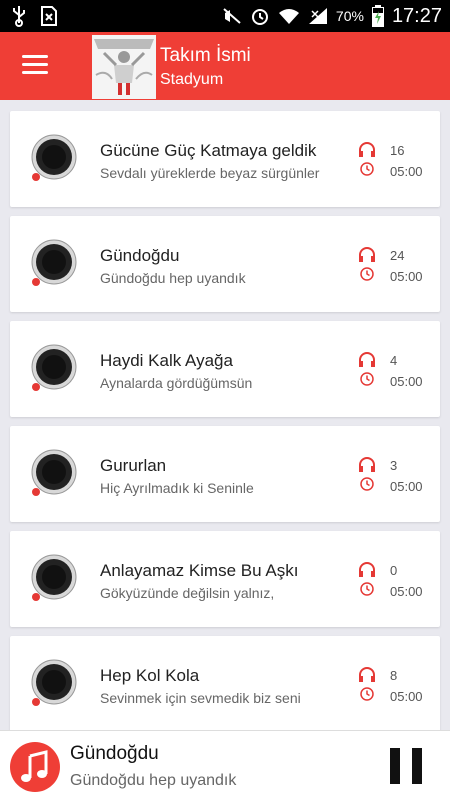  Describe the element at coordinates (35, 16) in the screenshot. I see `status-icons-left` at that location.